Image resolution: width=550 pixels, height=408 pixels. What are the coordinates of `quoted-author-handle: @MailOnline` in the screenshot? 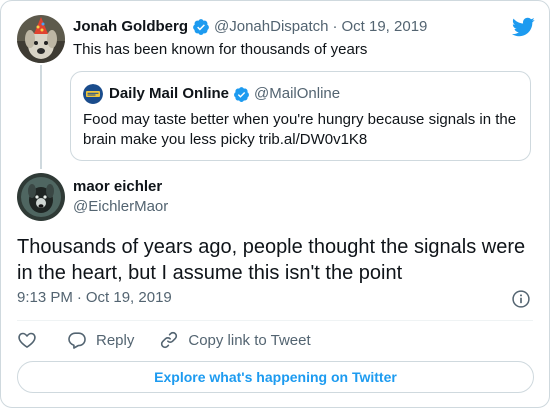 It's located at (297, 94).